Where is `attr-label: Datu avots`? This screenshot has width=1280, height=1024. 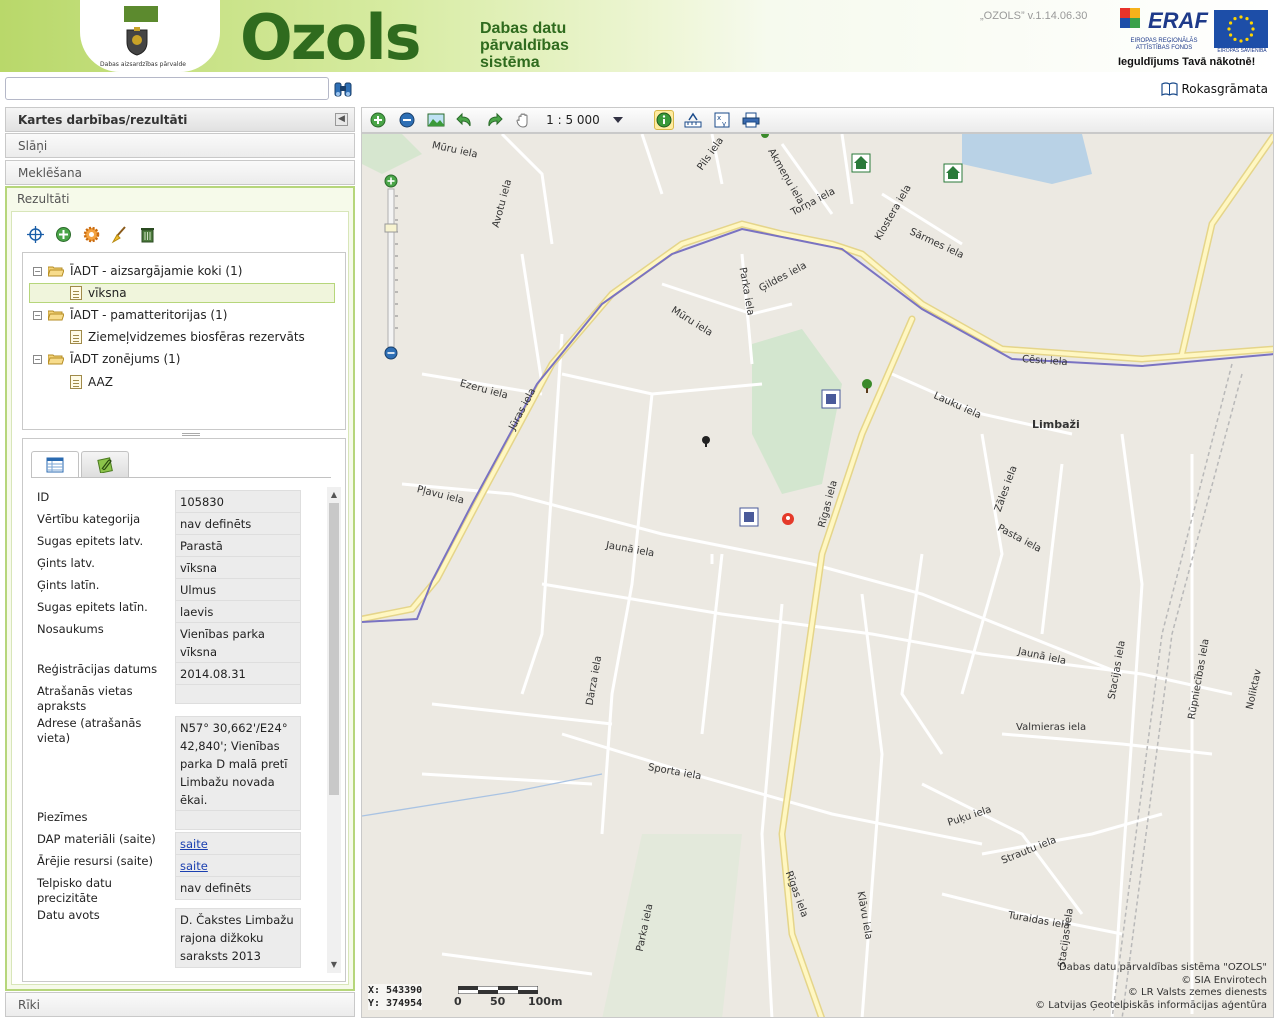
attr-label: Datu avots is located at coordinates (68, 915).